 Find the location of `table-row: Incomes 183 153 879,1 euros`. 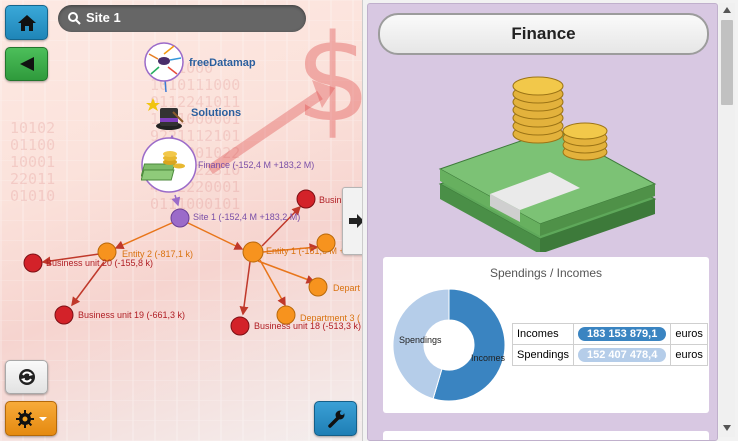

table-row: Incomes 183 153 879,1 euros is located at coordinates (610, 334).